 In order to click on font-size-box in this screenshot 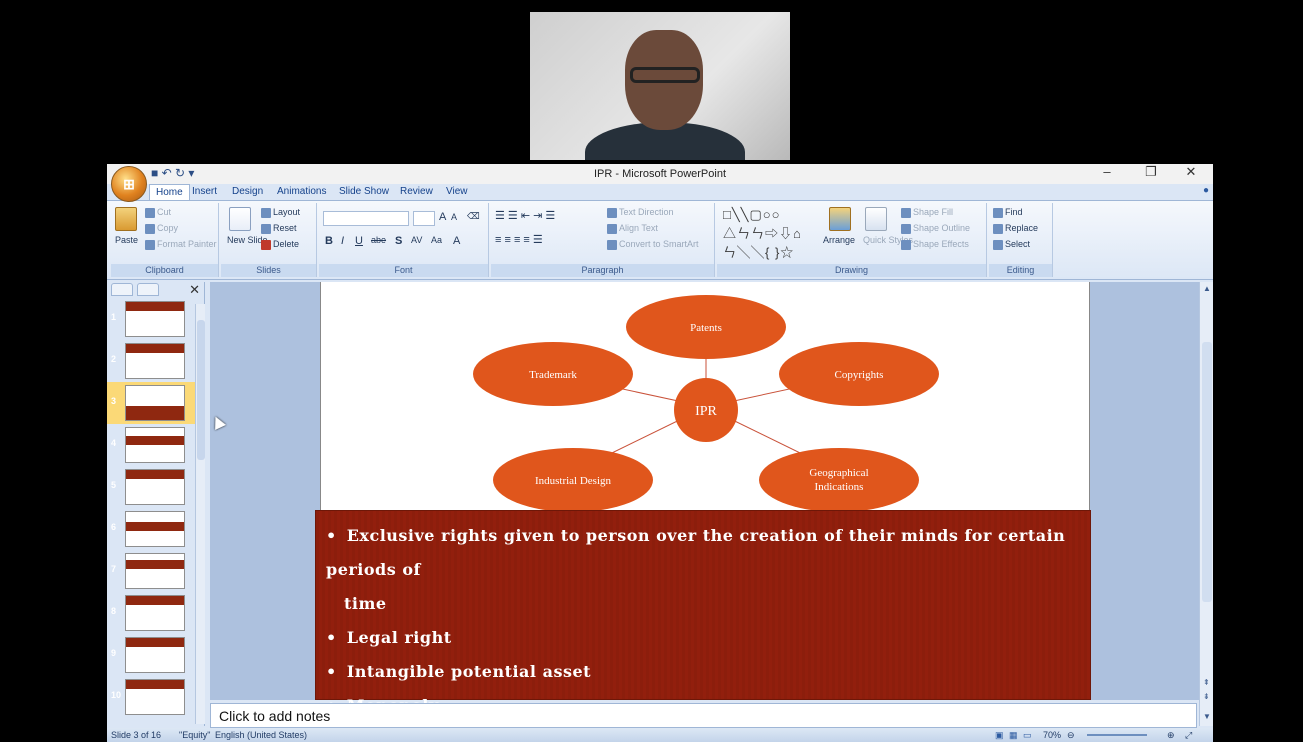, I will do `click(424, 218)`.